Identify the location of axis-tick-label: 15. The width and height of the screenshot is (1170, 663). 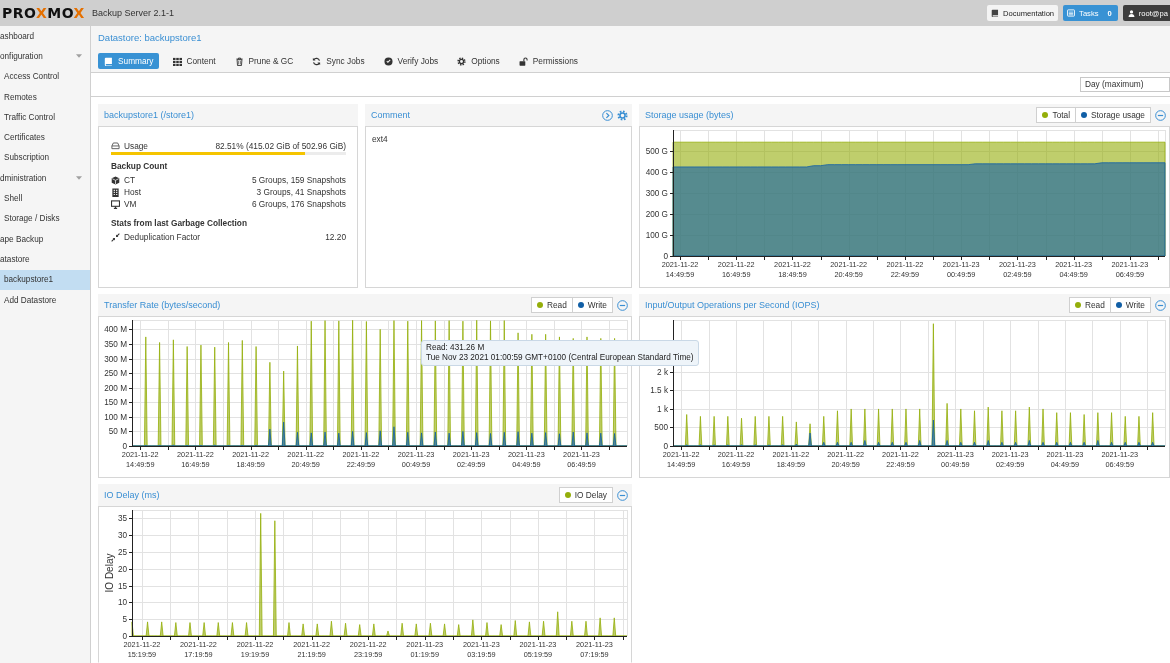
(122, 586).